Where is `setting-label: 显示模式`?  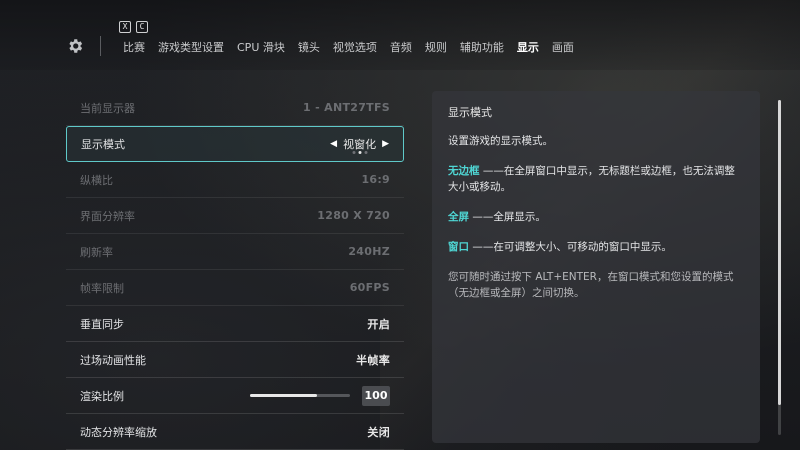
setting-label: 显示模式 is located at coordinates (103, 144).